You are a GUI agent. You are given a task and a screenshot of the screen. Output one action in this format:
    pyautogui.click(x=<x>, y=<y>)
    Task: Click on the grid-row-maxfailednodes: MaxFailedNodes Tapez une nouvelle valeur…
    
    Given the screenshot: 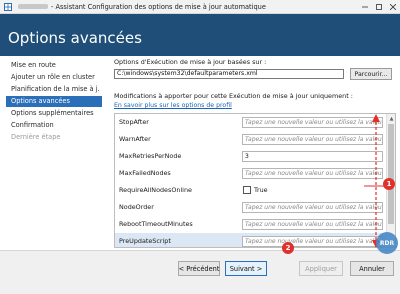 What is the action you would take?
    pyautogui.click(x=251, y=173)
    